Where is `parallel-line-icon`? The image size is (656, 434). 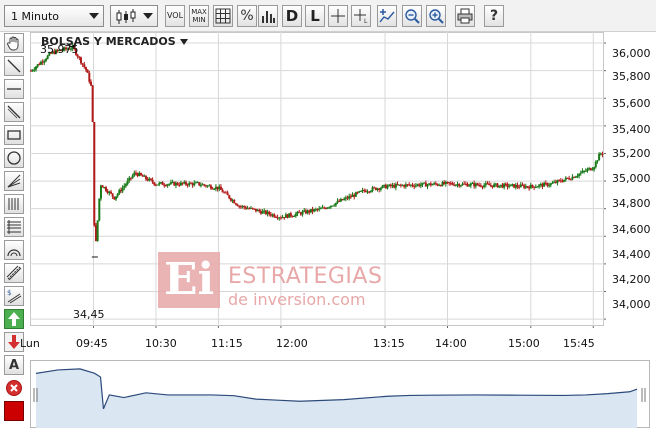
parallel-line-icon is located at coordinates (14, 112).